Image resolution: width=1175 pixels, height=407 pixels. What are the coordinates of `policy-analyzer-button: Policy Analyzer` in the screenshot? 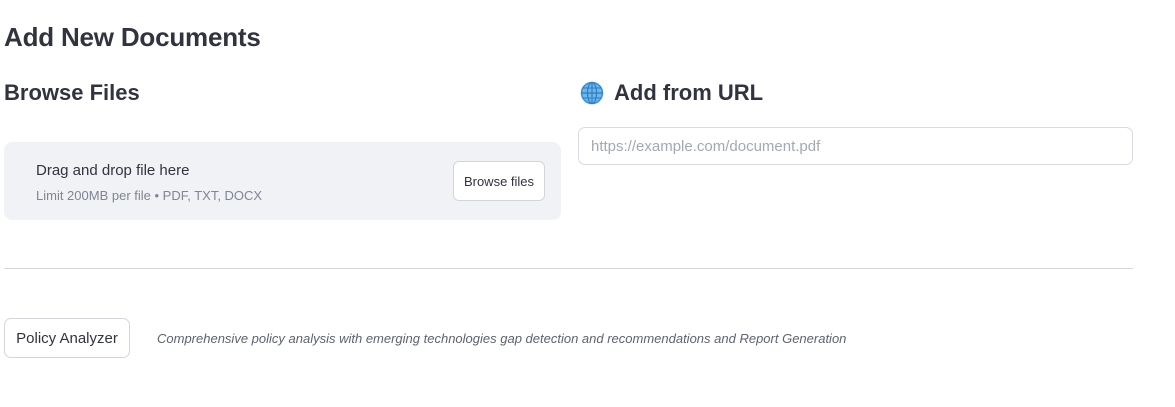 It's located at (67, 338).